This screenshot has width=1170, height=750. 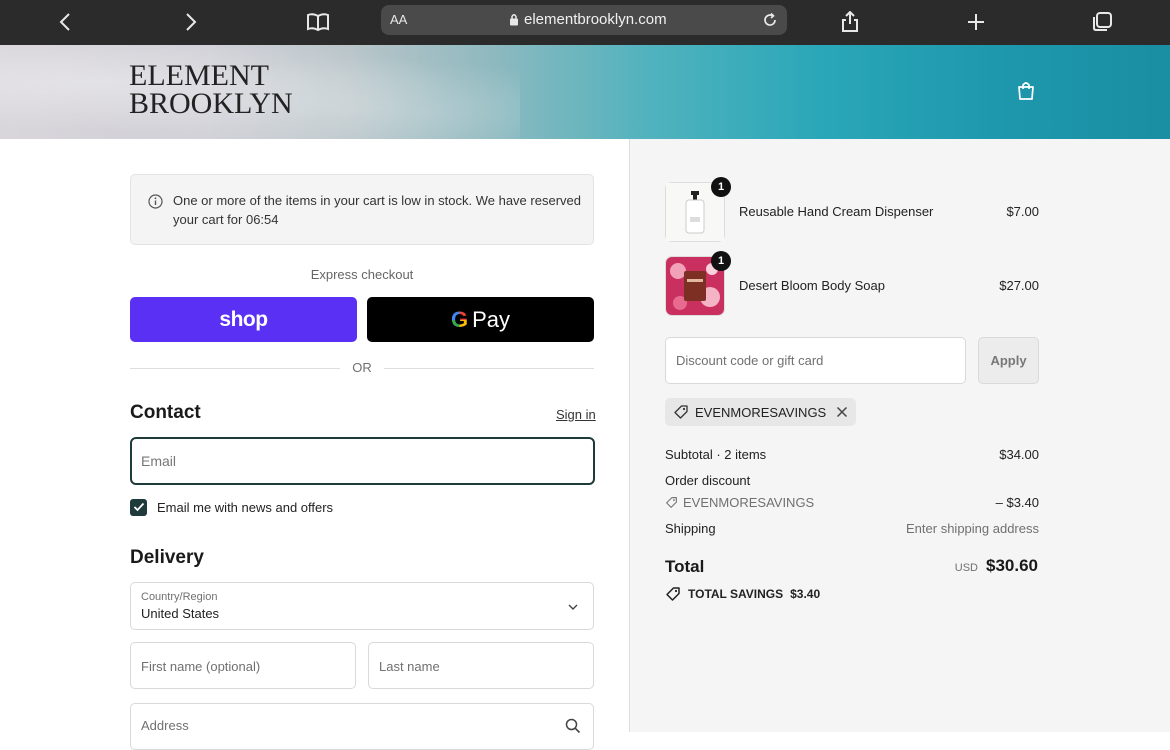 What do you see at coordinates (812, 285) in the screenshot?
I see `item-name: Desert Bloom Body Soap` at bounding box center [812, 285].